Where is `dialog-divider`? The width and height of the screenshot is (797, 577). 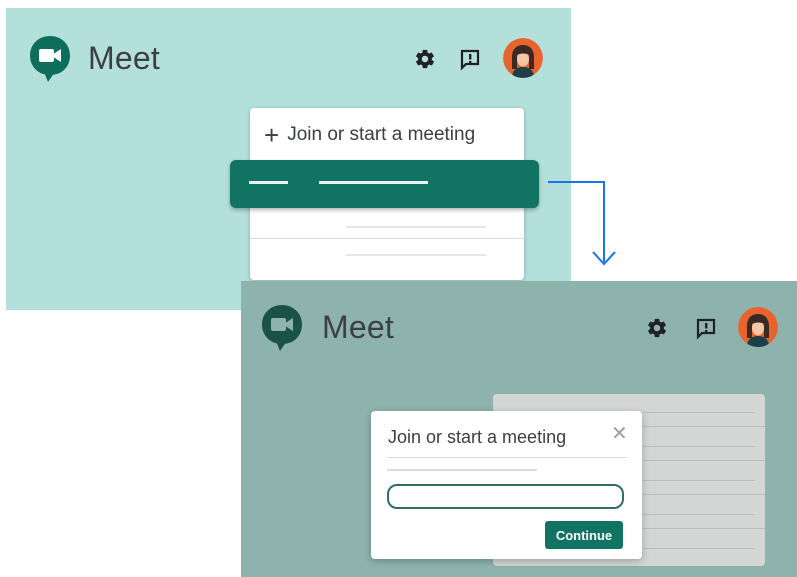
dialog-divider is located at coordinates (507, 457).